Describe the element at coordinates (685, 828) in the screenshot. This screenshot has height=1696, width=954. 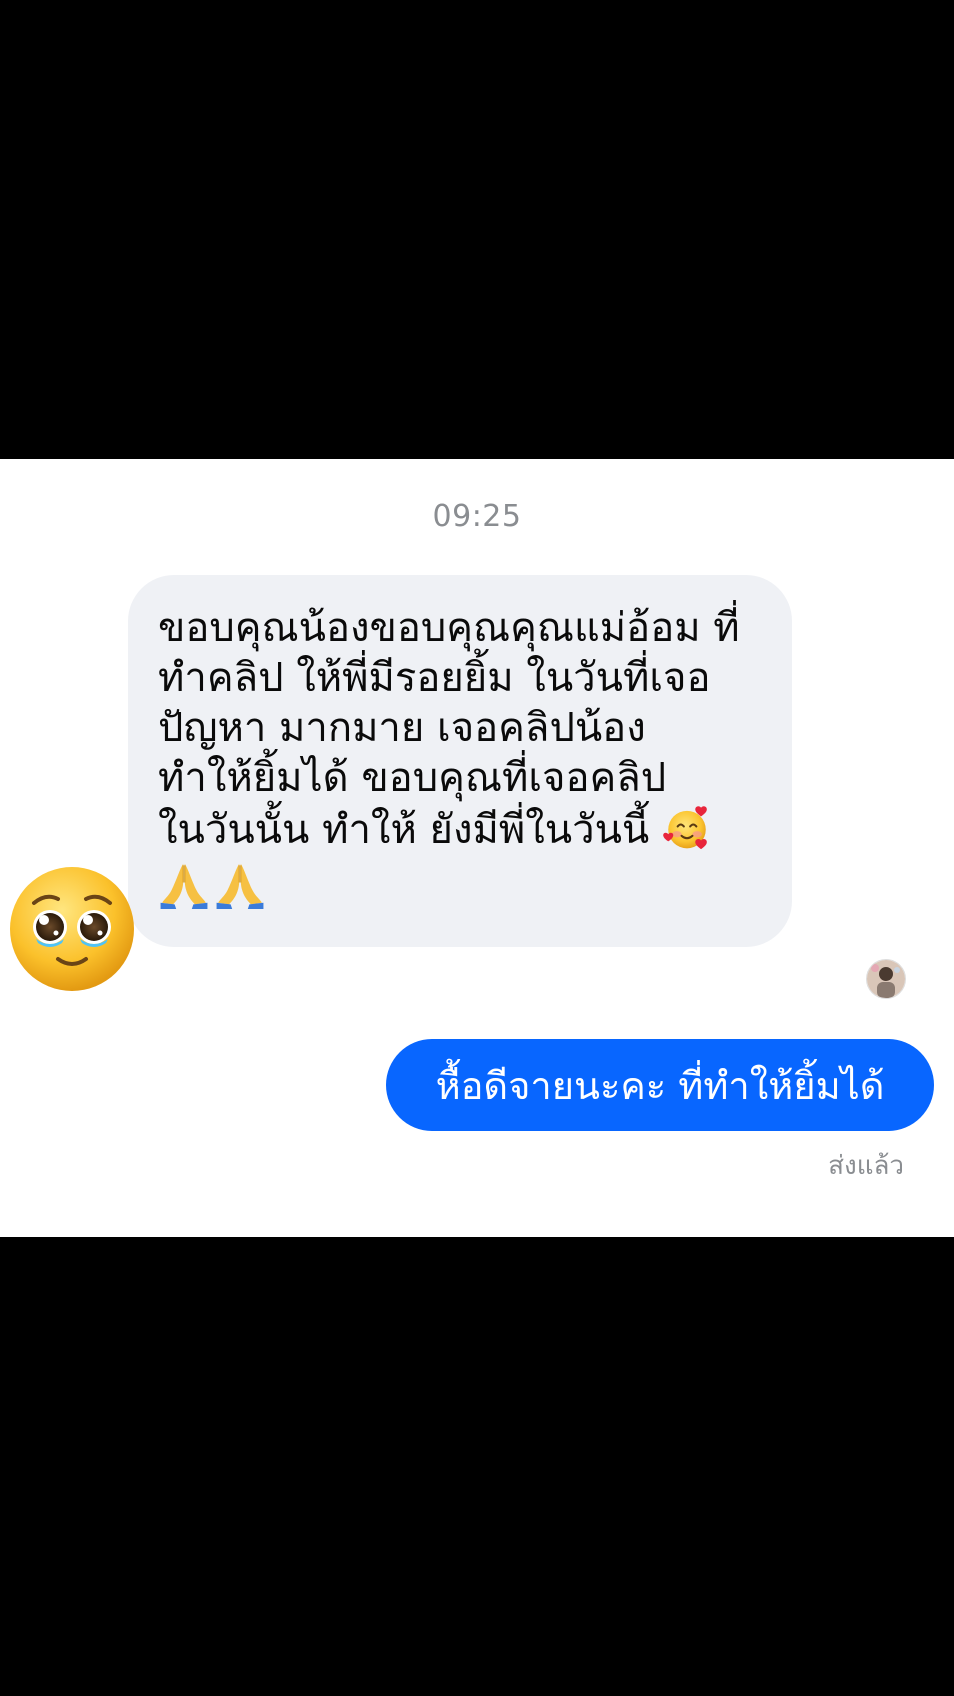
I see `smiling-face-with-hearts-icon` at that location.